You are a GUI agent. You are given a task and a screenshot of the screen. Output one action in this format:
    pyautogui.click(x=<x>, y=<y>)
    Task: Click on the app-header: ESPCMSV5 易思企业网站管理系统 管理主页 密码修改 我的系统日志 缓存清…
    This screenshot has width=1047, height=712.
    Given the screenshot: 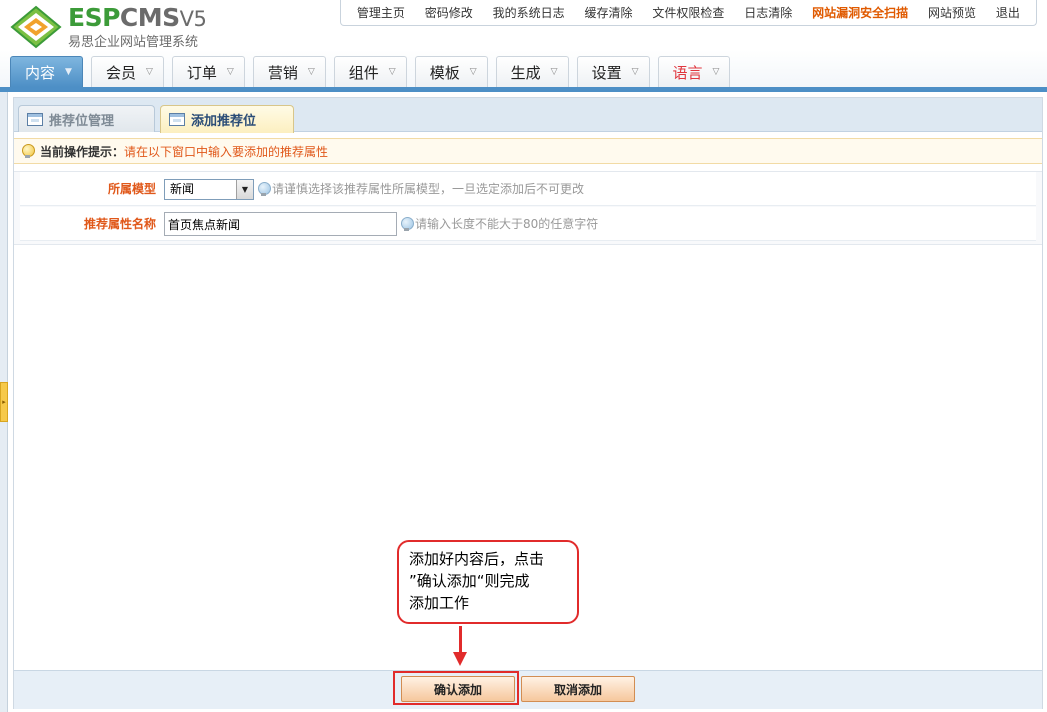 What is the action you would take?
    pyautogui.click(x=523, y=46)
    